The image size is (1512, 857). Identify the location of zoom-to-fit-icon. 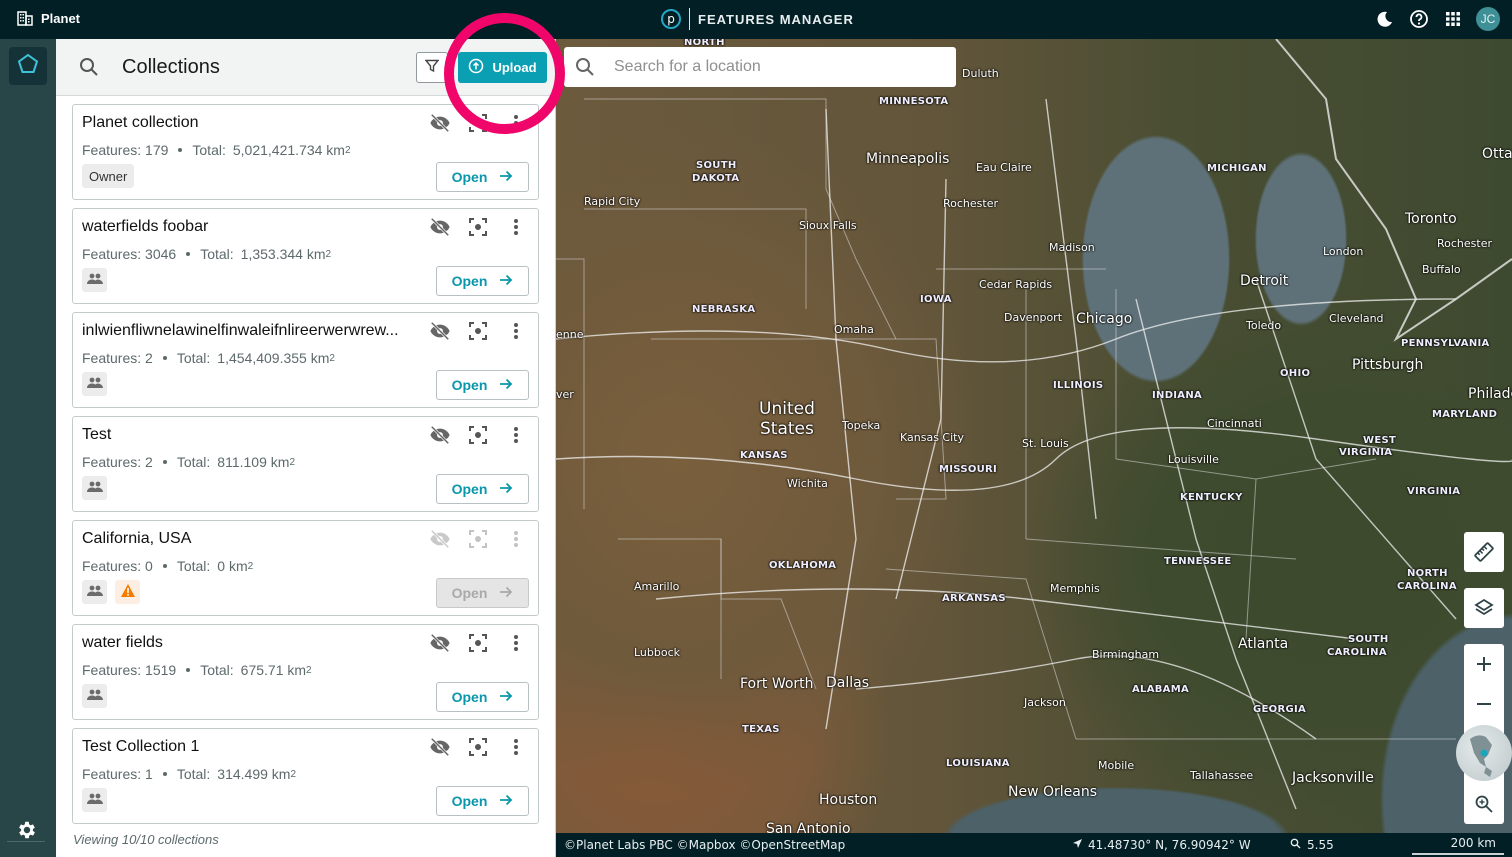
(1484, 804).